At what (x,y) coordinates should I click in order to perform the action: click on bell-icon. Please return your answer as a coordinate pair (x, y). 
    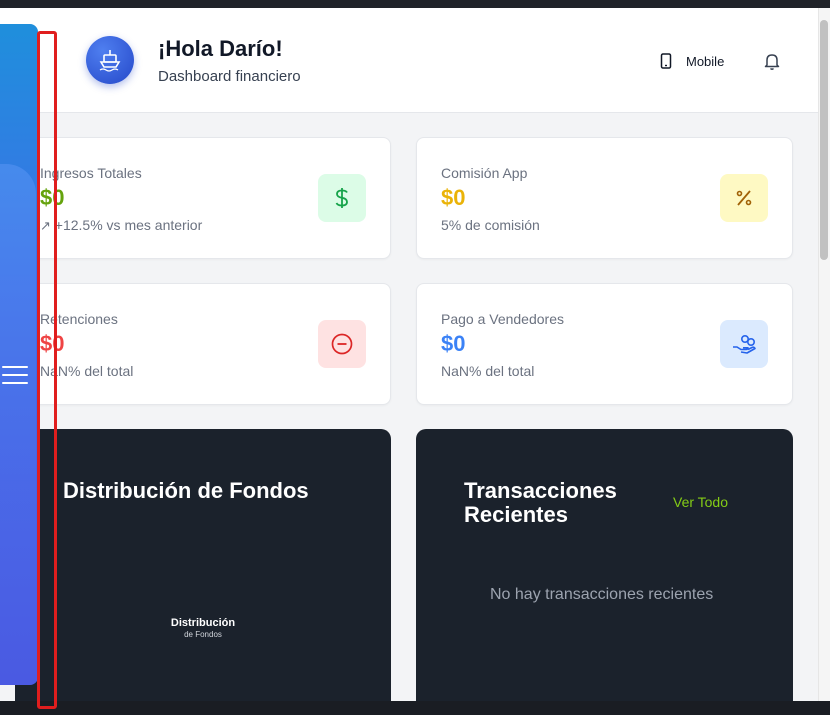
    Looking at the image, I should click on (772, 61).